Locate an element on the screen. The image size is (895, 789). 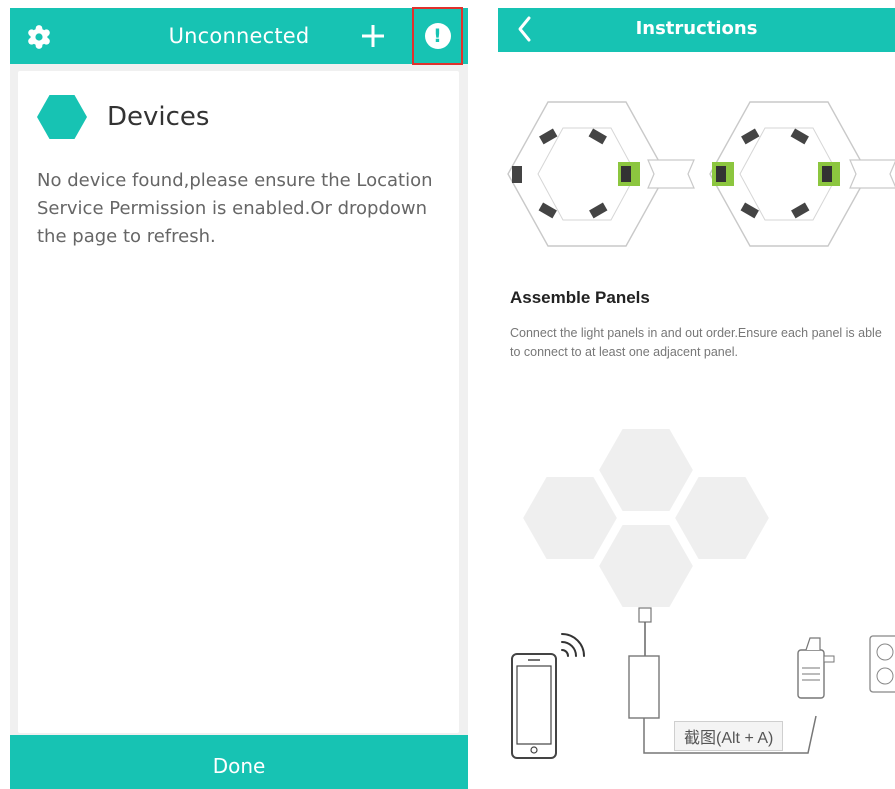
screenshot-watermark: 截图(Alt + A) is located at coordinates (729, 736).